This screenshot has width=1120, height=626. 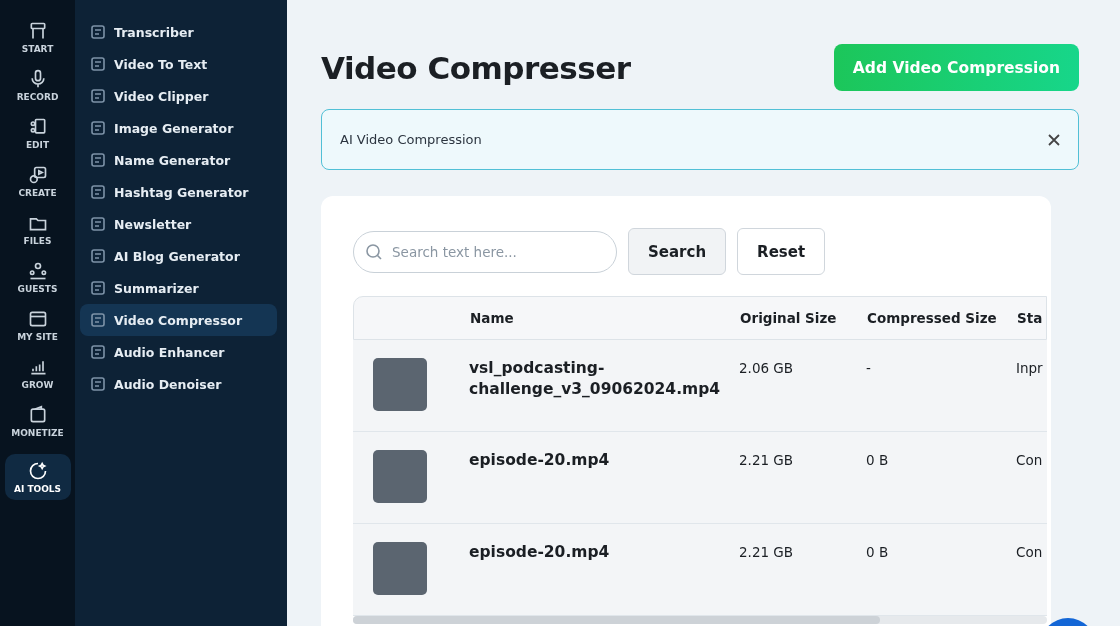 What do you see at coordinates (178, 384) in the screenshot?
I see `tool-menu-item: Audio Denoiser` at bounding box center [178, 384].